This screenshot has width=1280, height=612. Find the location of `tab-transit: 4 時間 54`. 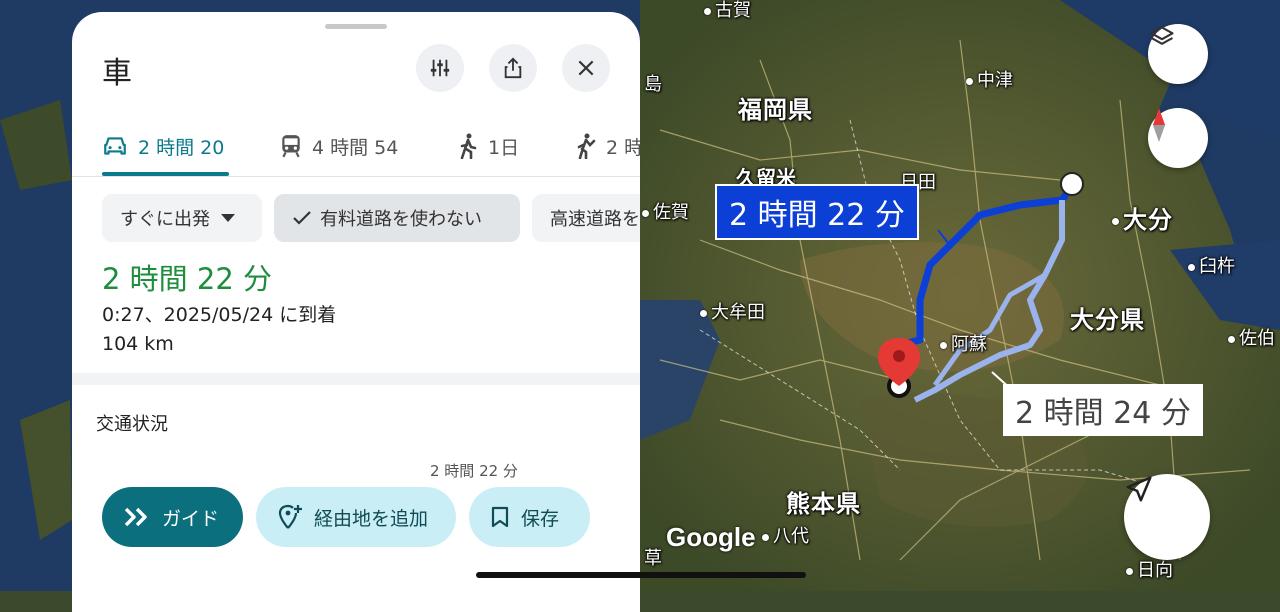

tab-transit: 4 時間 54 is located at coordinates (339, 146).